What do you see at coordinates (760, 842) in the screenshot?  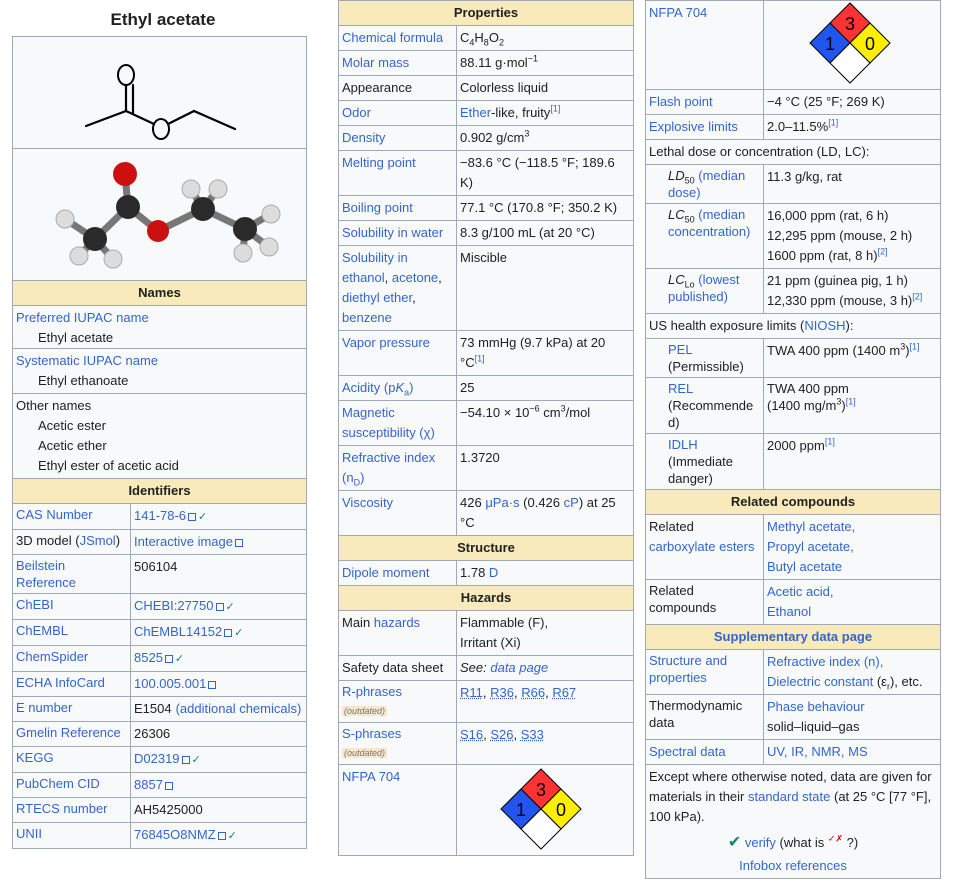 I see `verify-link: verify` at bounding box center [760, 842].